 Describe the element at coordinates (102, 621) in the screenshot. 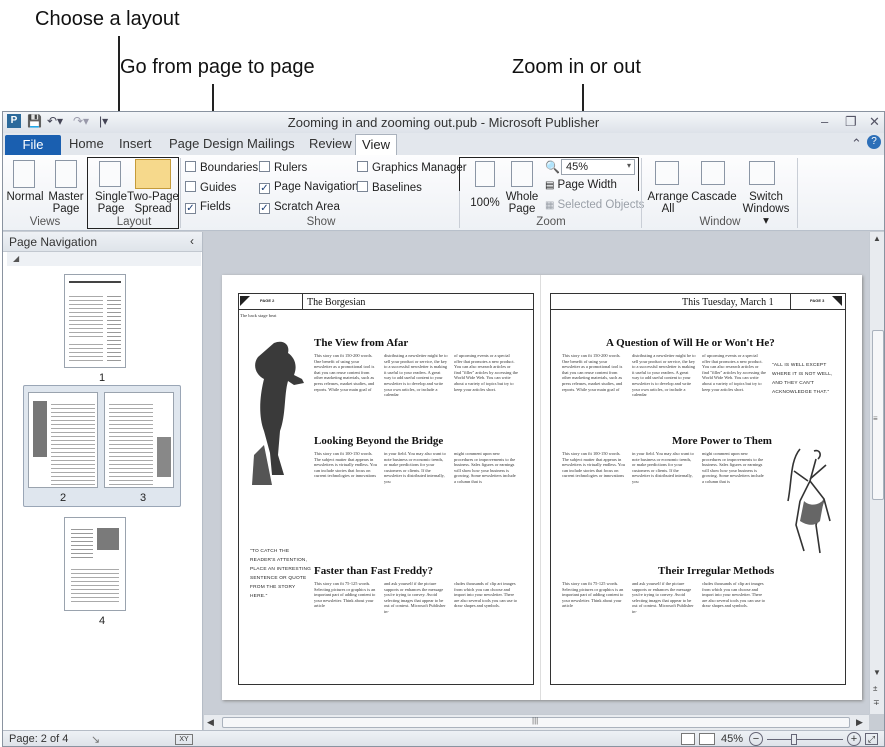

I see `page-number-4: 4` at that location.